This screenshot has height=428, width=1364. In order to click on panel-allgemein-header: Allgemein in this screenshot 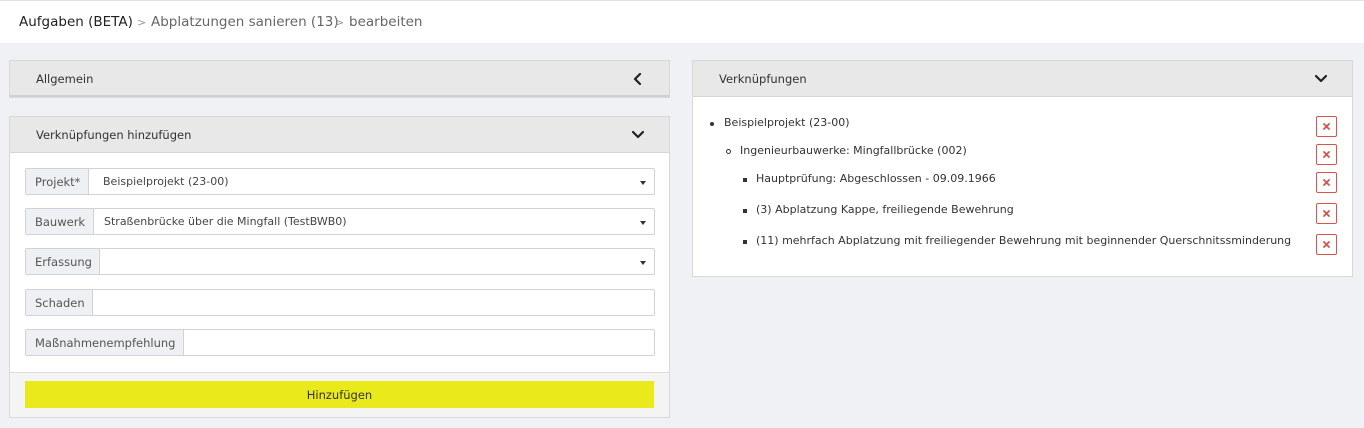, I will do `click(339, 79)`.